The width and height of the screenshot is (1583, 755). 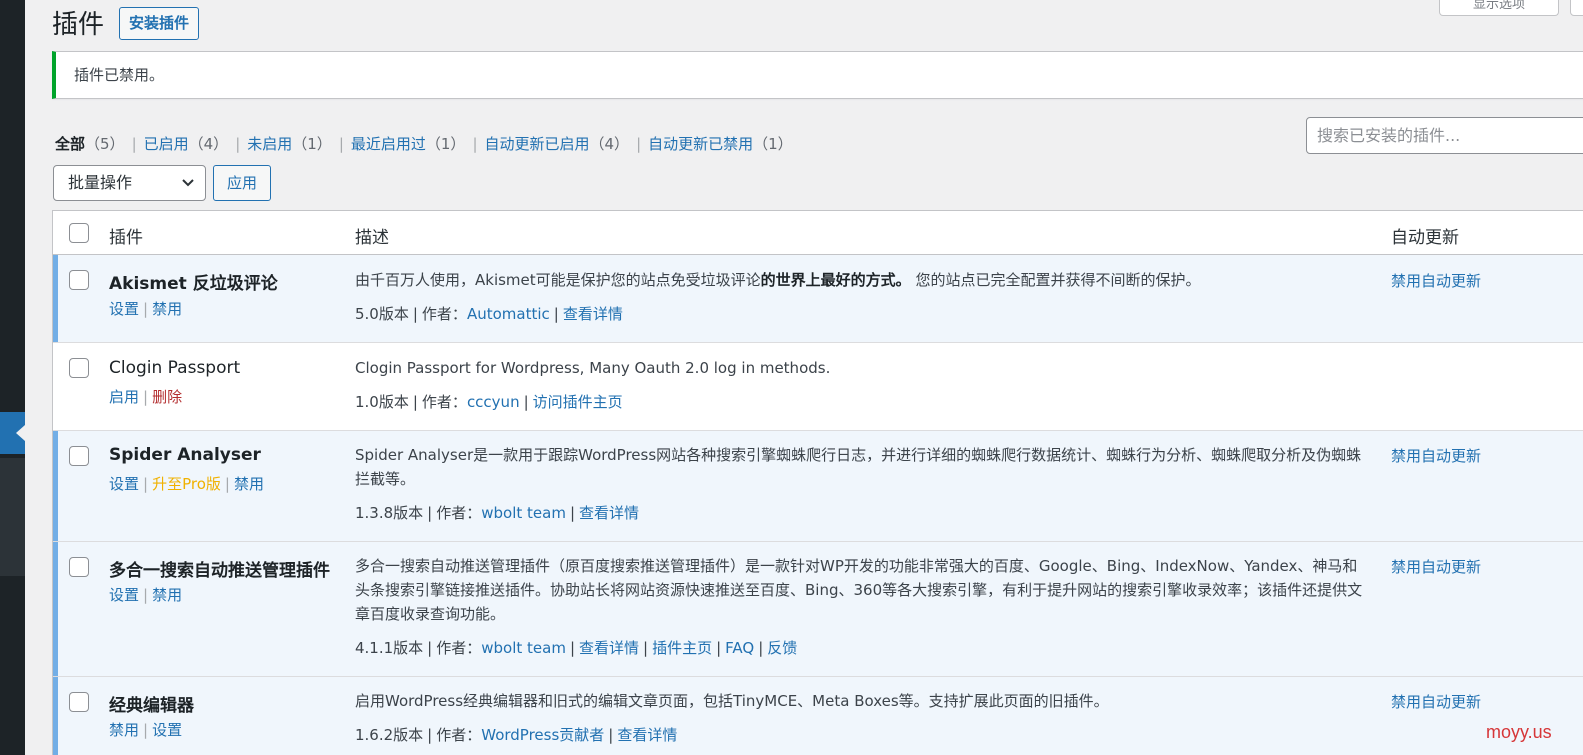 I want to click on plugin-meta: 4.1.1版本 | 作者：wbolt team | 查看详情 | 插件主页 | FAQ | 反馈, so click(x=576, y=648).